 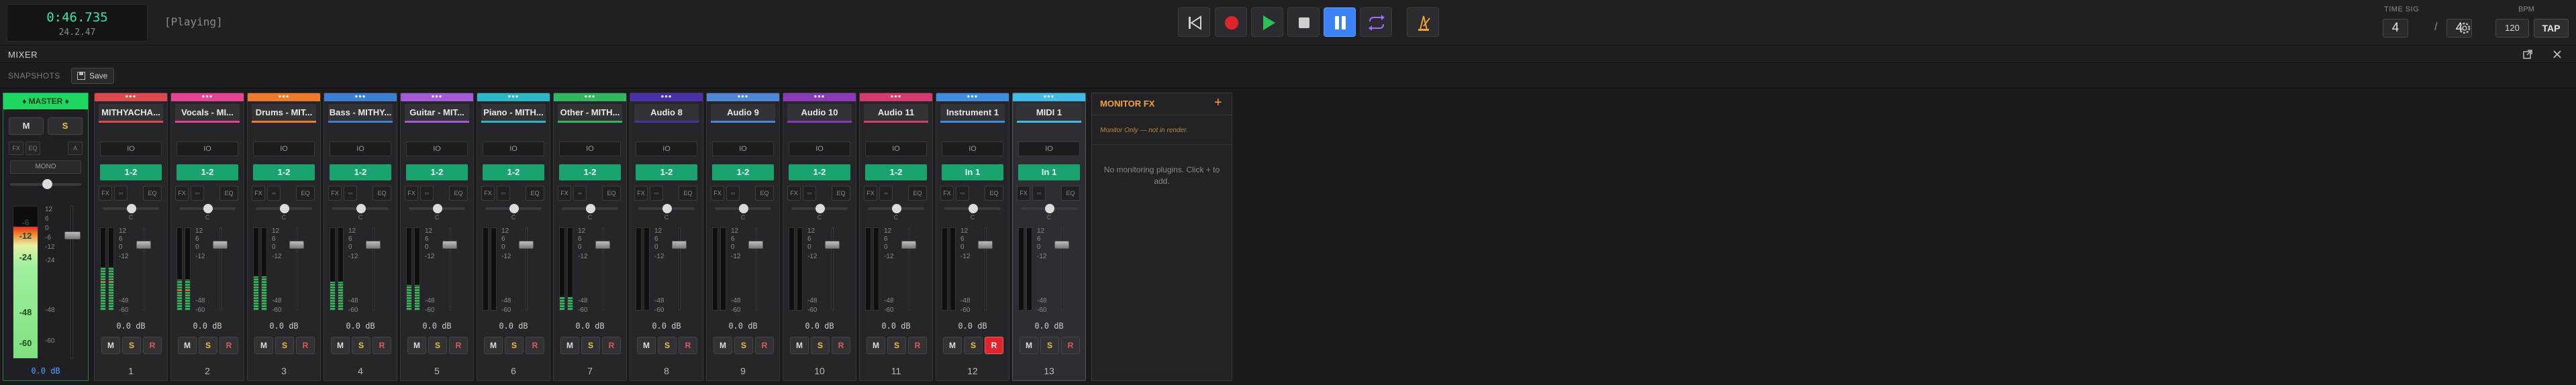 I want to click on channel-strip: ••• Vocals - MI... IO 1-2 FX ▫▫ EQ C 12 6 0-, so click(x=207, y=236).